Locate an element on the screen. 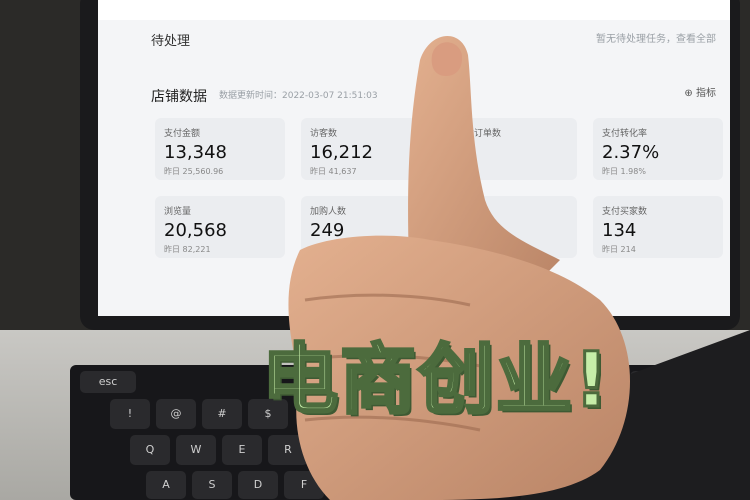 The image size is (750, 500). overlay-title: 电商创业! is located at coordinates (436, 380).